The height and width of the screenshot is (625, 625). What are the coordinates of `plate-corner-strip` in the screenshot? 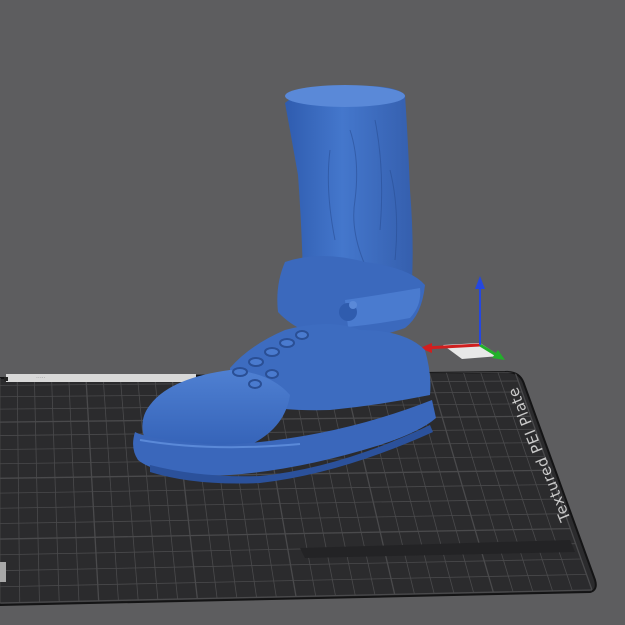 It's located at (101, 378).